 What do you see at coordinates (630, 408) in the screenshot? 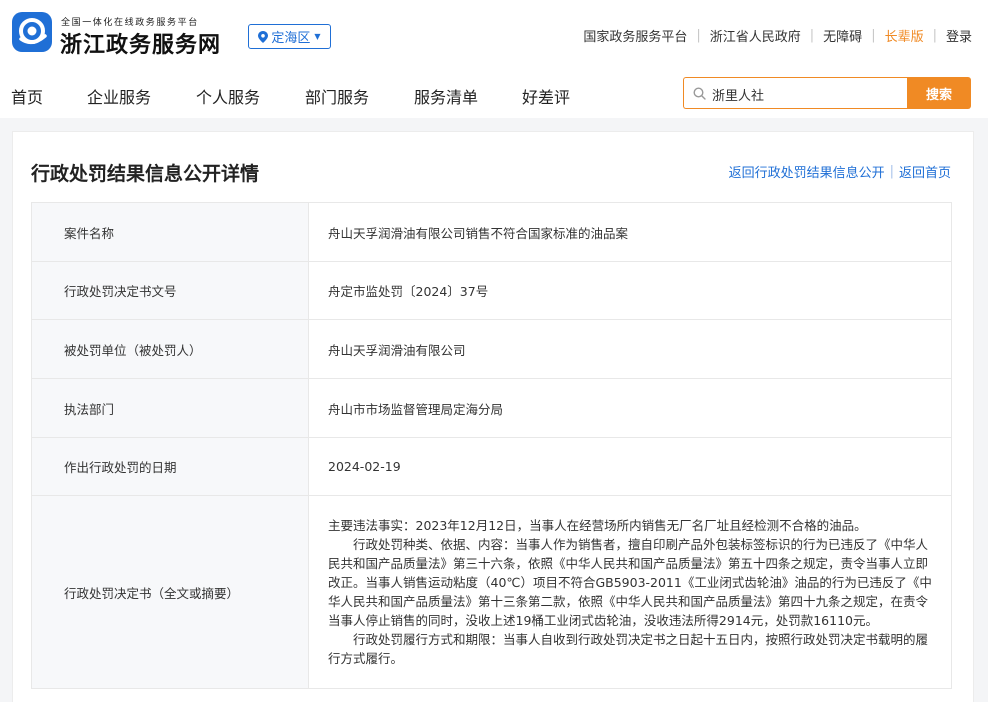
I see `row-value-enforcement-dept: 舟山市市场监督管理局定海分局` at bounding box center [630, 408].